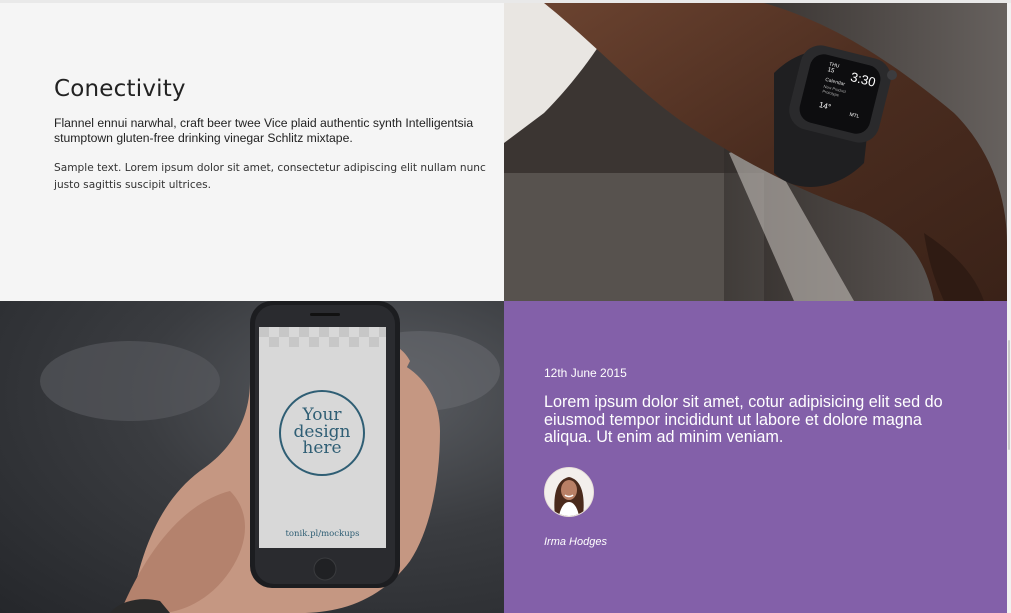  I want to click on page-scrollbar, so click(1009, 308).